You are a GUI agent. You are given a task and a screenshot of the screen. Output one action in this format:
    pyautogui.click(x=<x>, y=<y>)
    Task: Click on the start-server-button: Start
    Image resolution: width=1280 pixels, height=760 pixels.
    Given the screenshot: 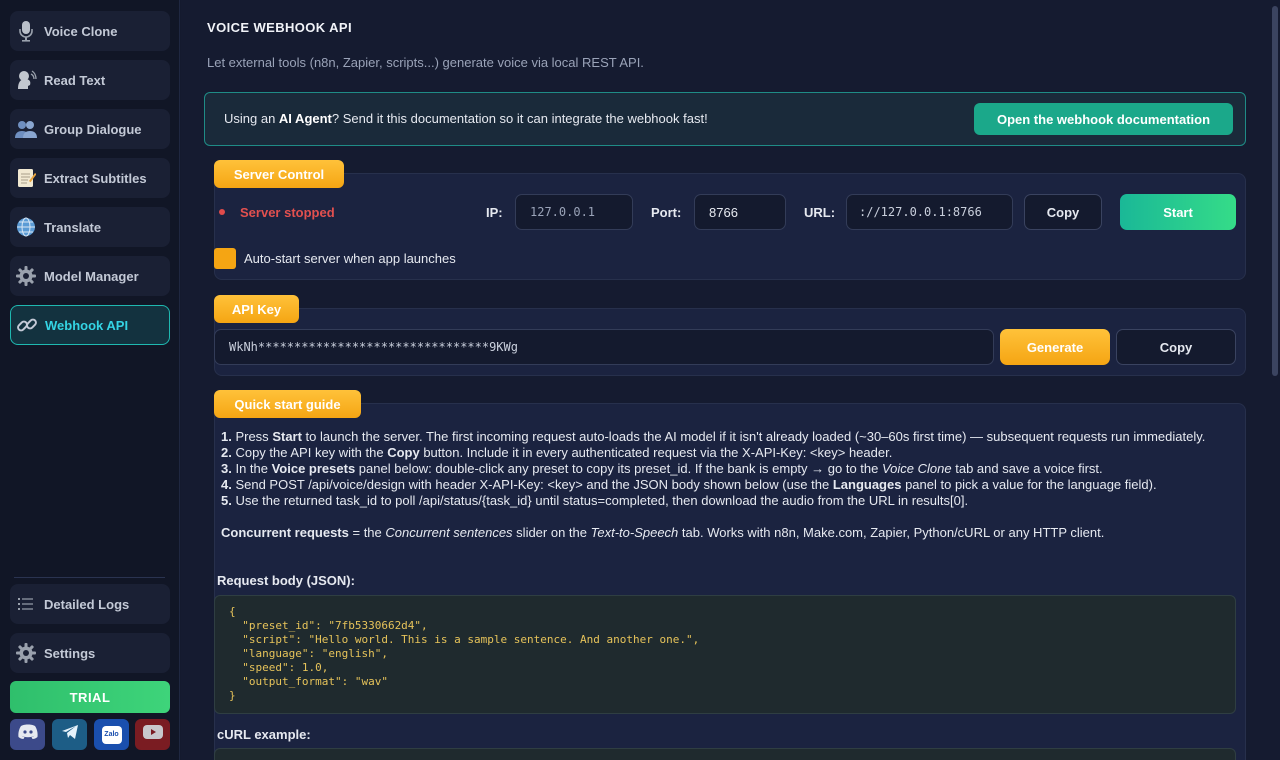 What is the action you would take?
    pyautogui.click(x=1178, y=212)
    